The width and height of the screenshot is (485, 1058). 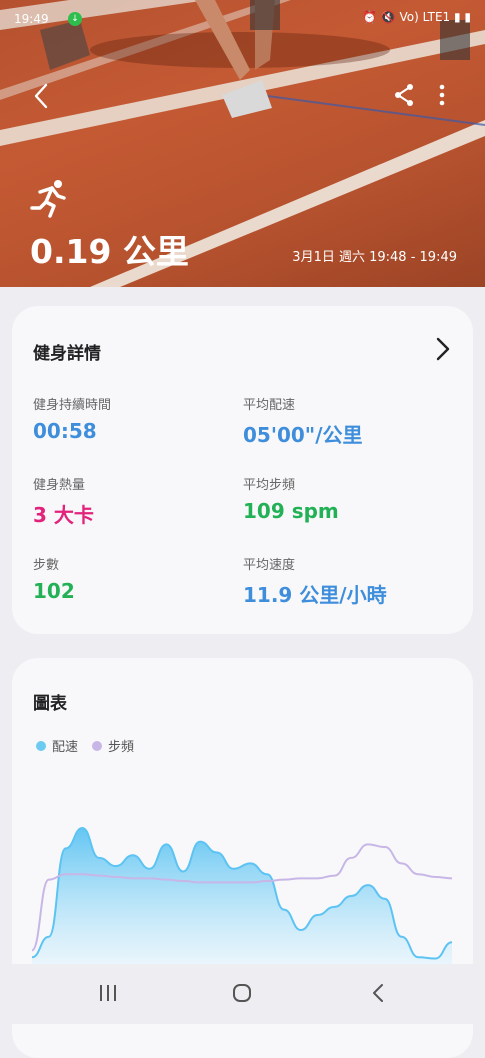 What do you see at coordinates (303, 435) in the screenshot?
I see `stat-value: 05'00"/公里` at bounding box center [303, 435].